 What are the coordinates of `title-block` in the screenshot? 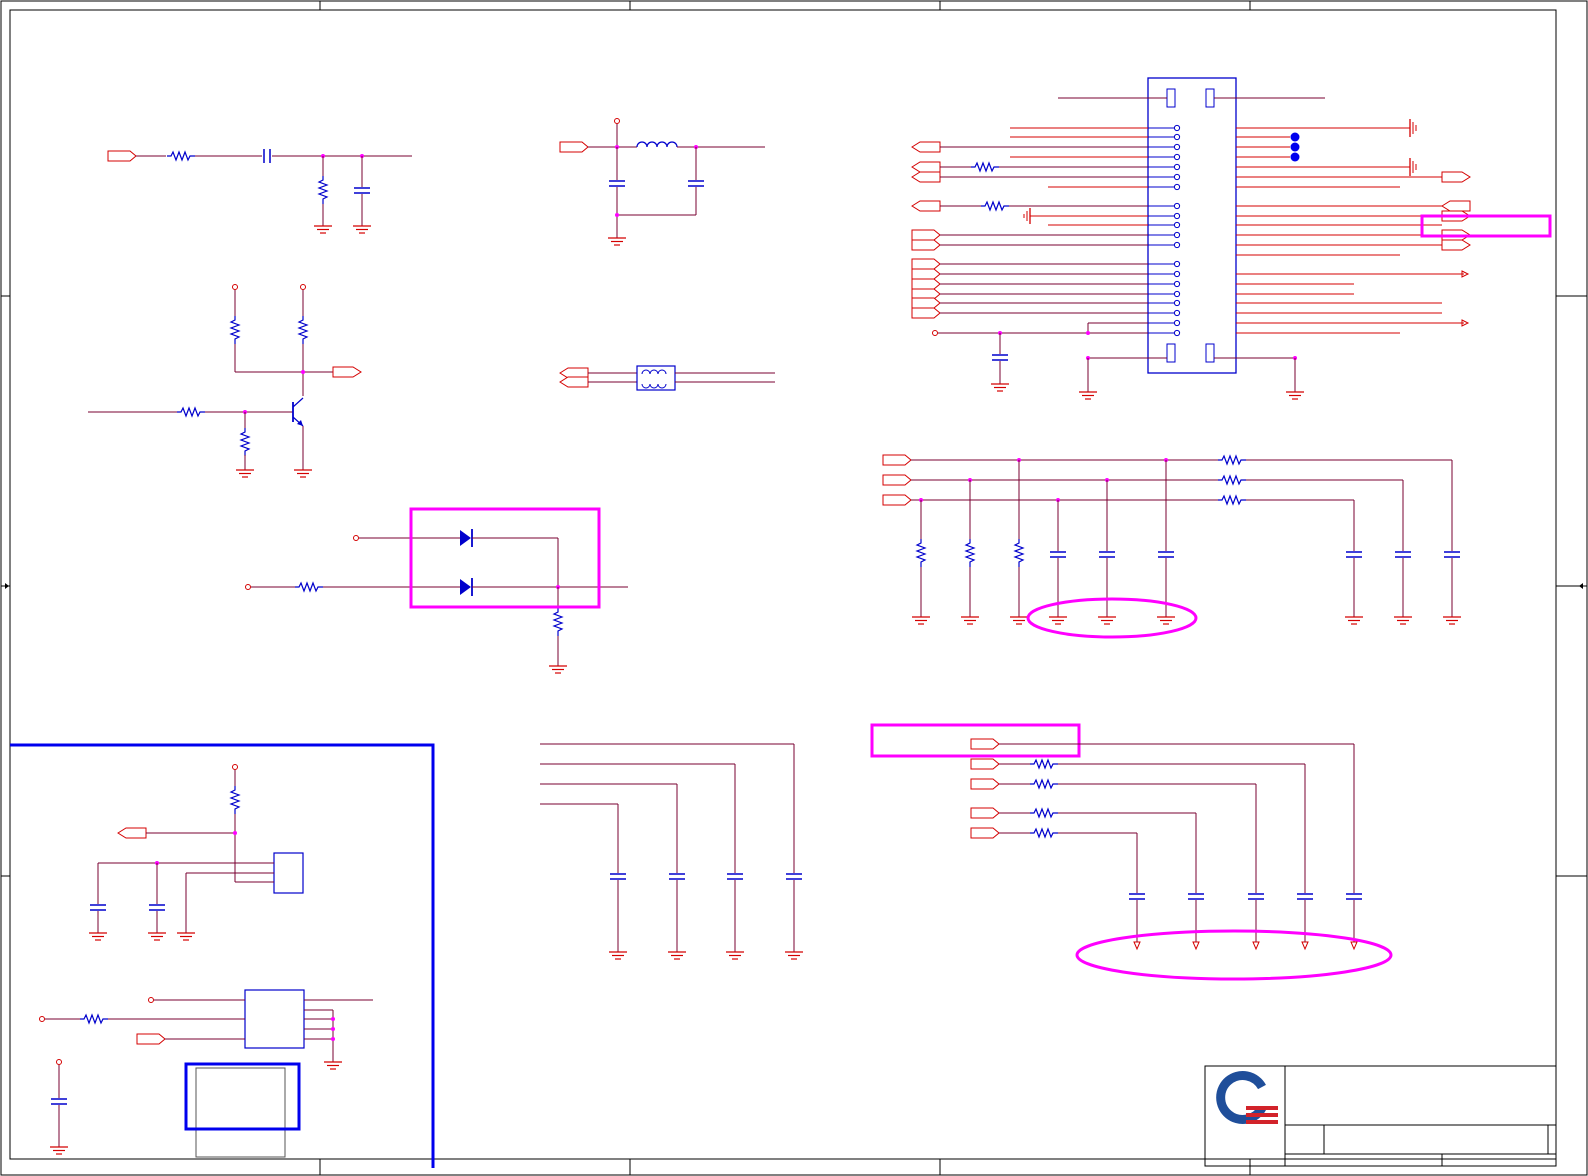 It's located at (1380, 1116).